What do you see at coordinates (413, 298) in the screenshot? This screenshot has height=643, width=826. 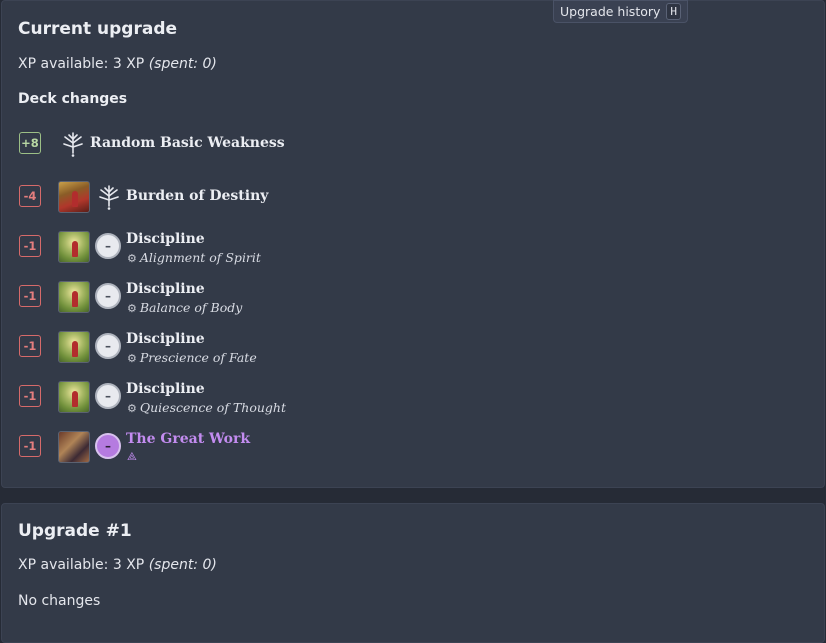 I see `deck-change-row: -1 – Discipline ⚙ Balance of Body` at bounding box center [413, 298].